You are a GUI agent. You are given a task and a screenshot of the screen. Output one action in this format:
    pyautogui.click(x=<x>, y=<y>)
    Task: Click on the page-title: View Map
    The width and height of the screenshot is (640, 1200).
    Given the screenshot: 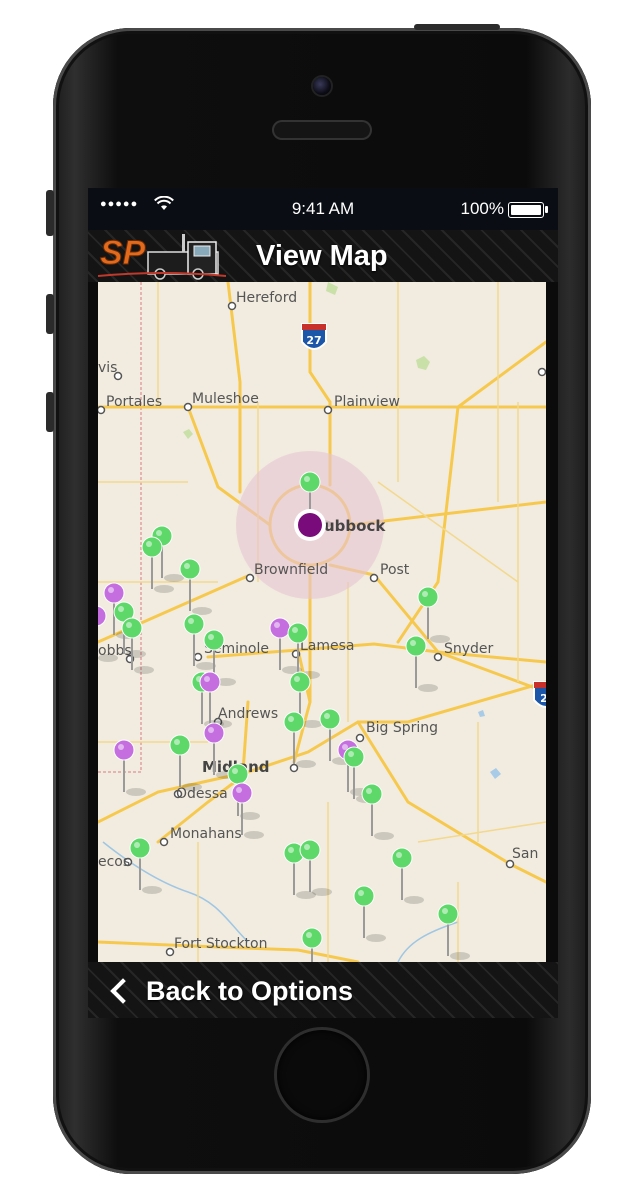 What is the action you would take?
    pyautogui.click(x=322, y=256)
    